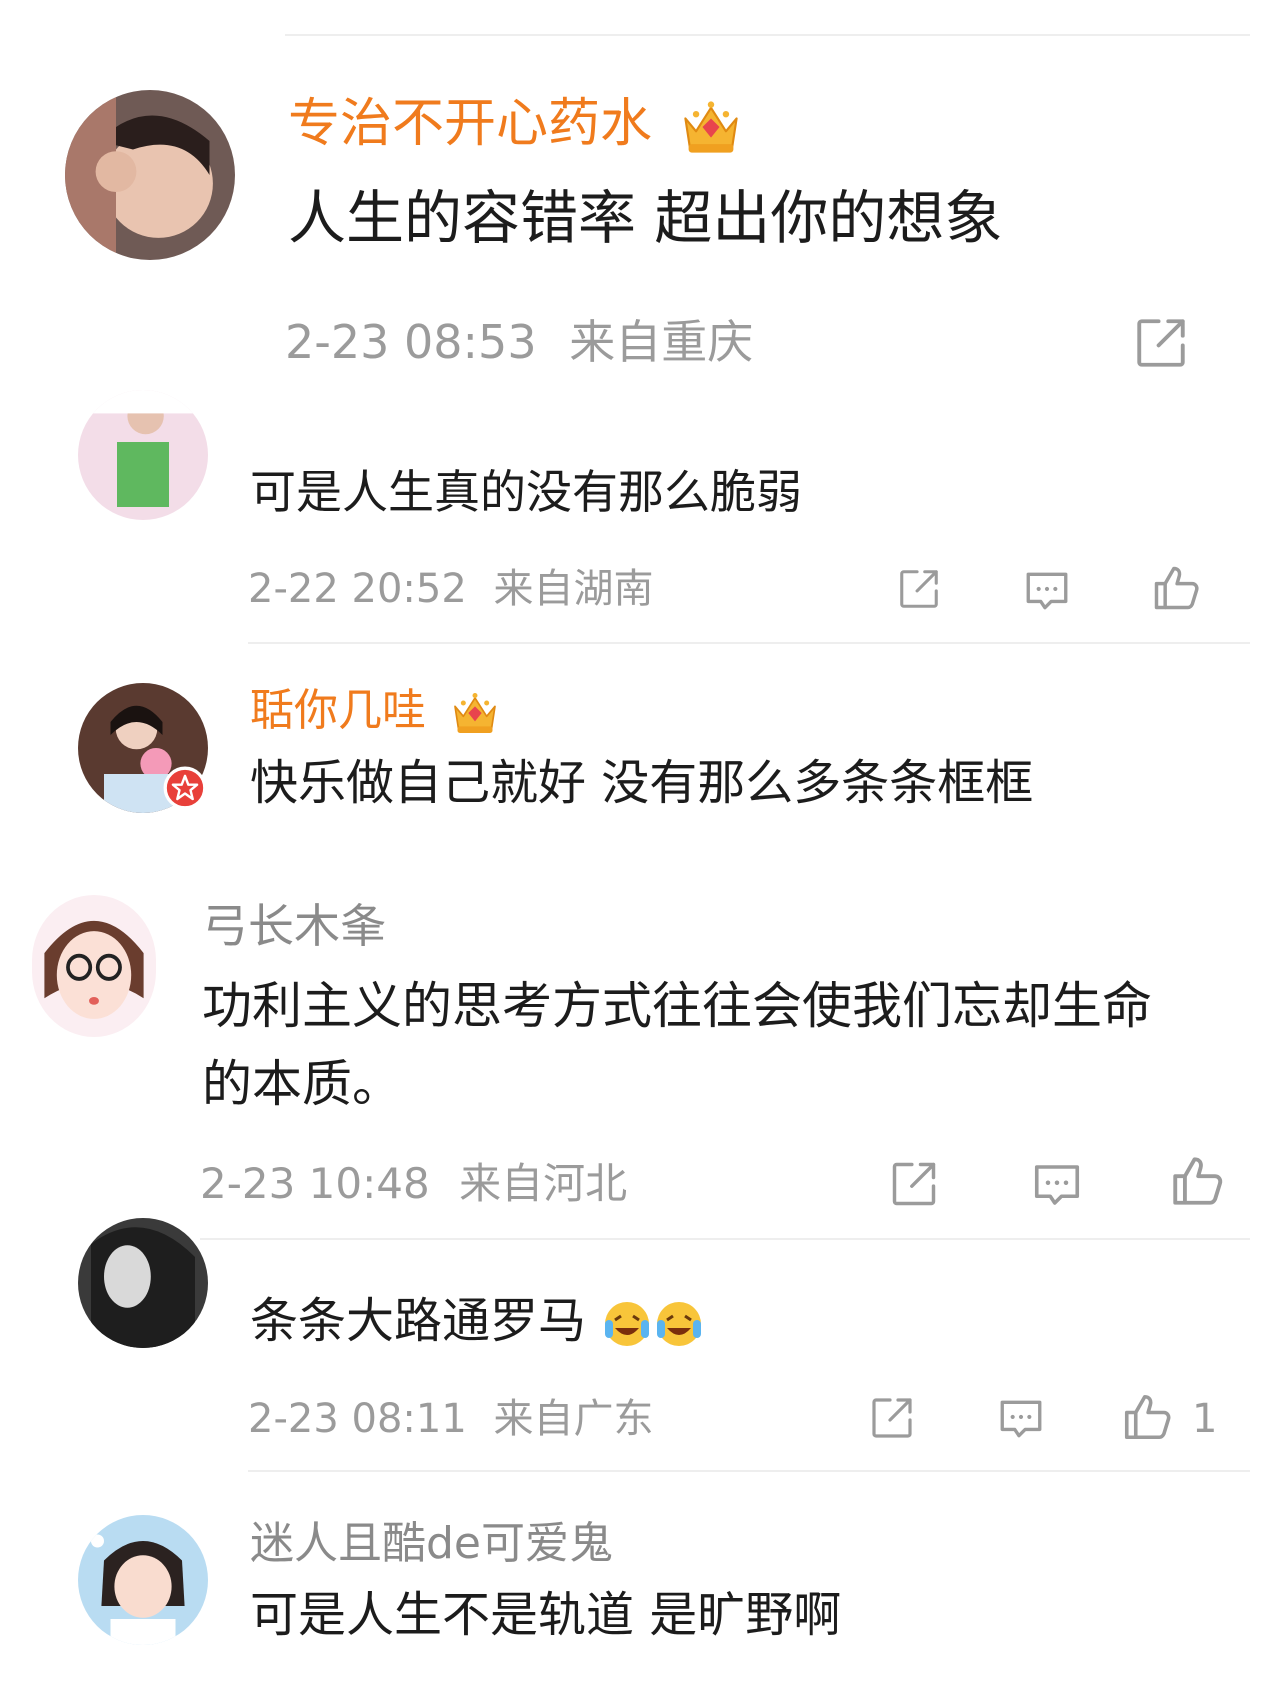 The image size is (1280, 1687). Describe the element at coordinates (642, 783) in the screenshot. I see `comment-text: 快乐做自己就好 没有那么多条条框框` at that location.